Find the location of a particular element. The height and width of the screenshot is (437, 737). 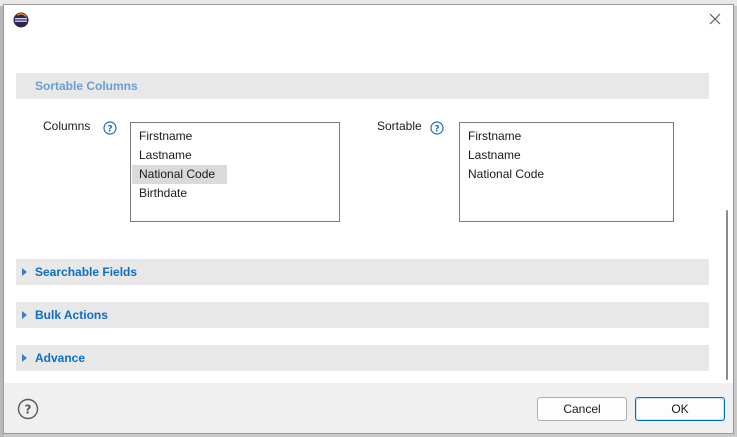

ok-button: OK is located at coordinates (680, 409).